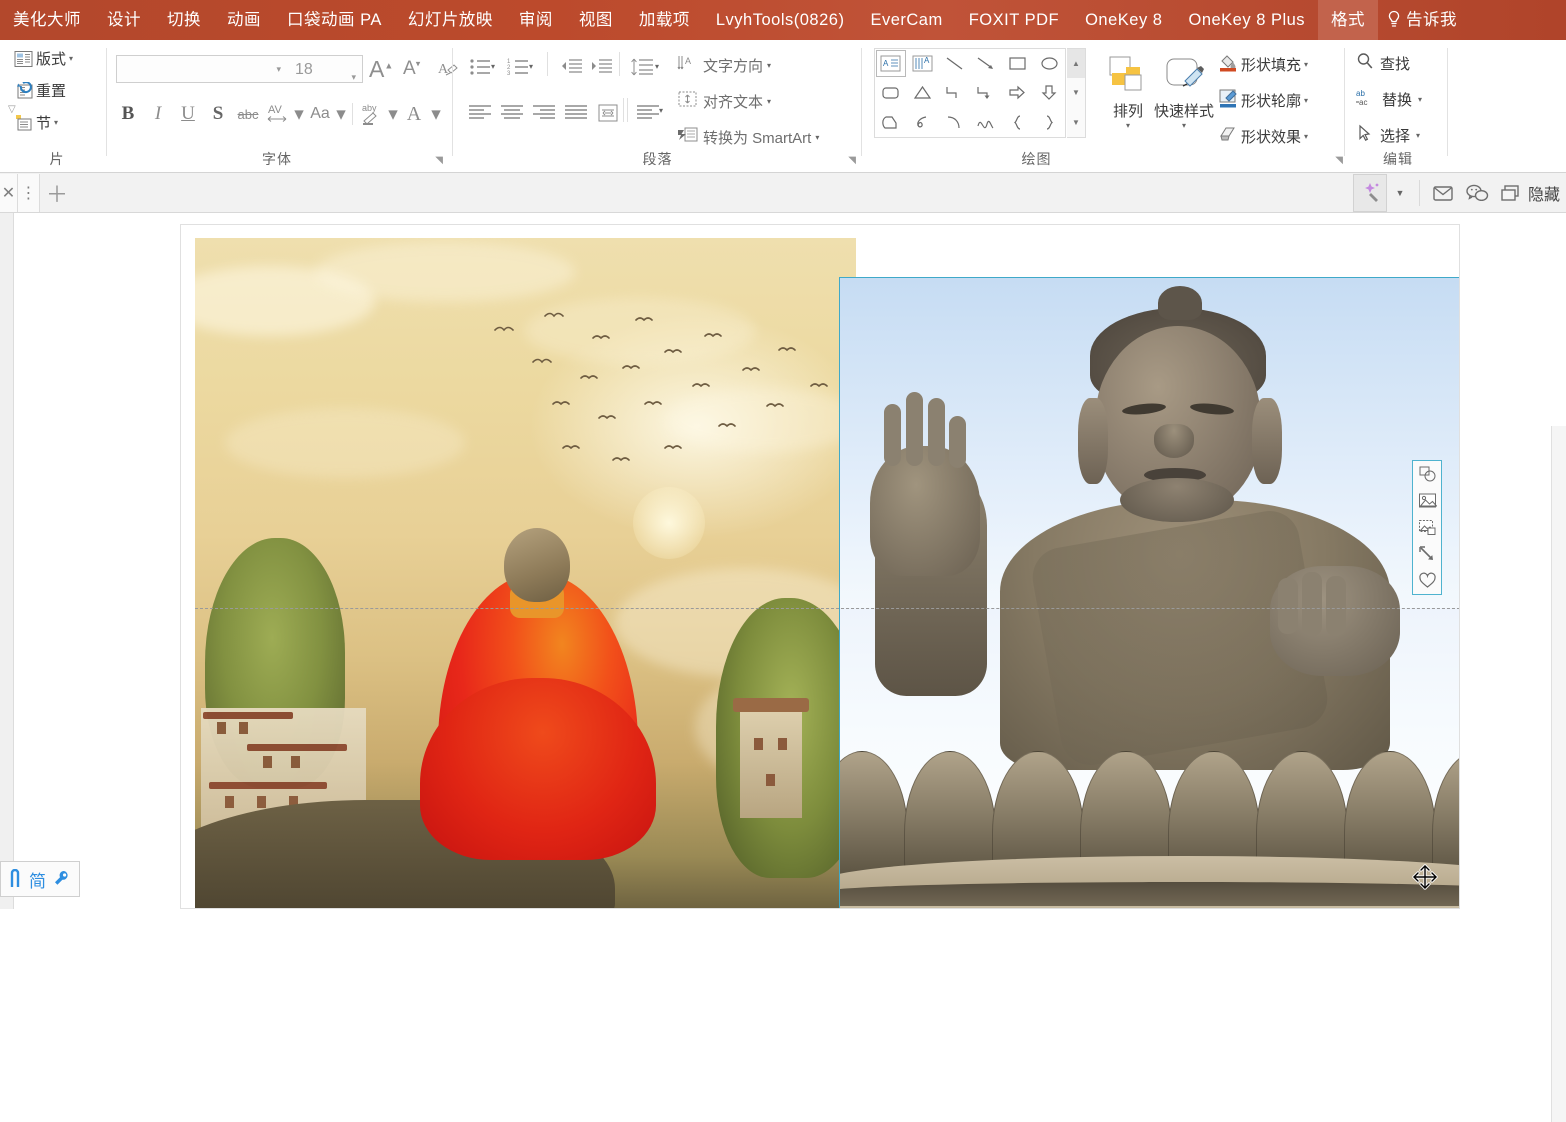 This screenshot has height=1122, width=1566. What do you see at coordinates (1014, 20) in the screenshot?
I see `tab-foxit-pdf: FOXIT PDF` at bounding box center [1014, 20].